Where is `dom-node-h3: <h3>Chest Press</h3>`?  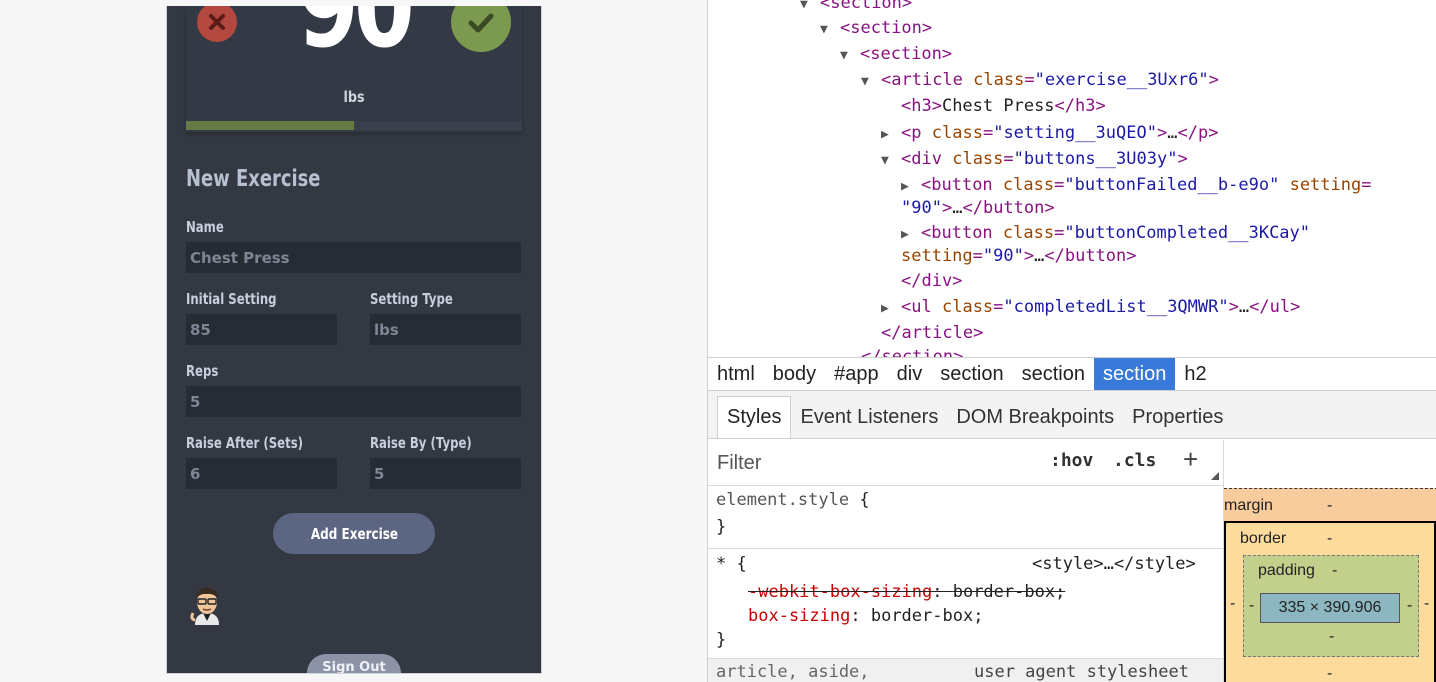 dom-node-h3: <h3>Chest Press</h3> is located at coordinates (1003, 106).